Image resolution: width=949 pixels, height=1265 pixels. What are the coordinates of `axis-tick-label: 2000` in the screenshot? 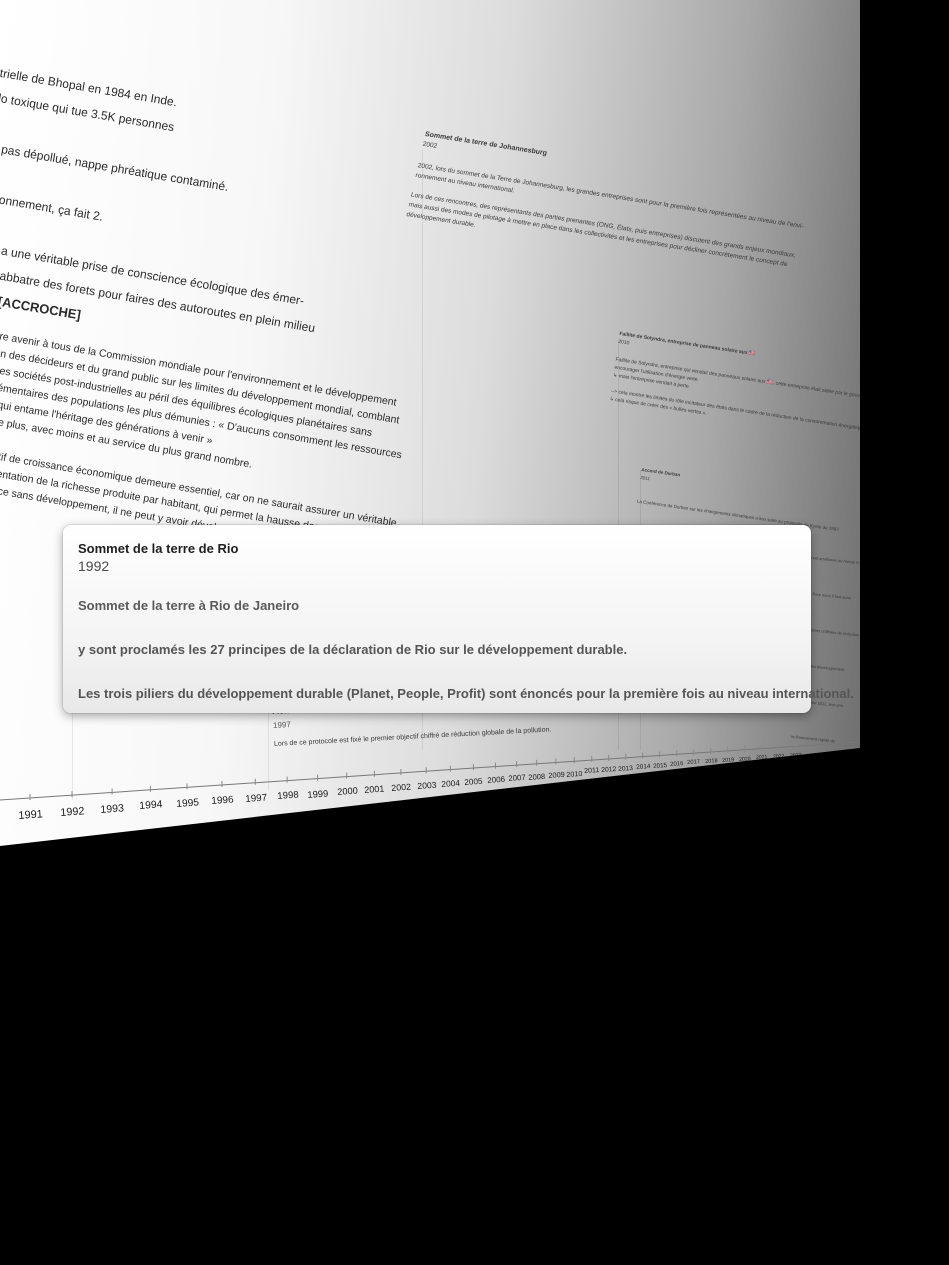 It's located at (347, 791).